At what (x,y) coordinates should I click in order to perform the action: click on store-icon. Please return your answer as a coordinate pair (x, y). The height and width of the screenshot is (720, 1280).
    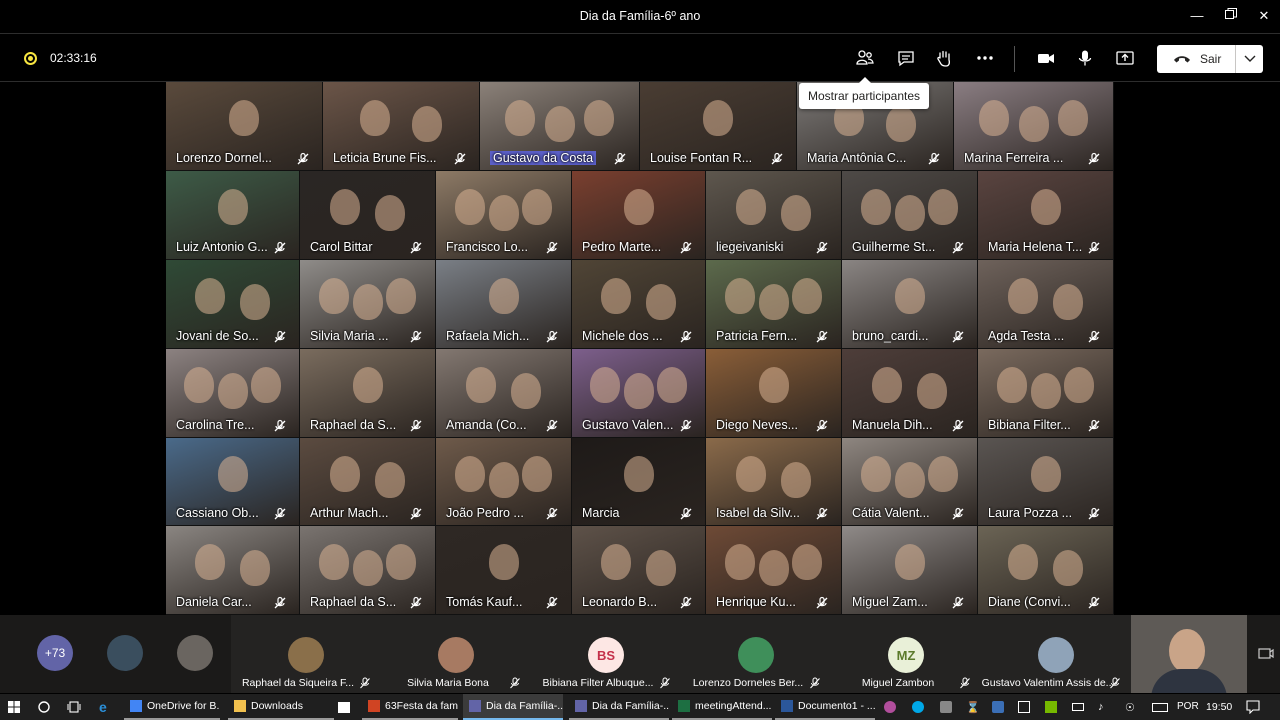
    Looking at the image, I should click on (344, 707).